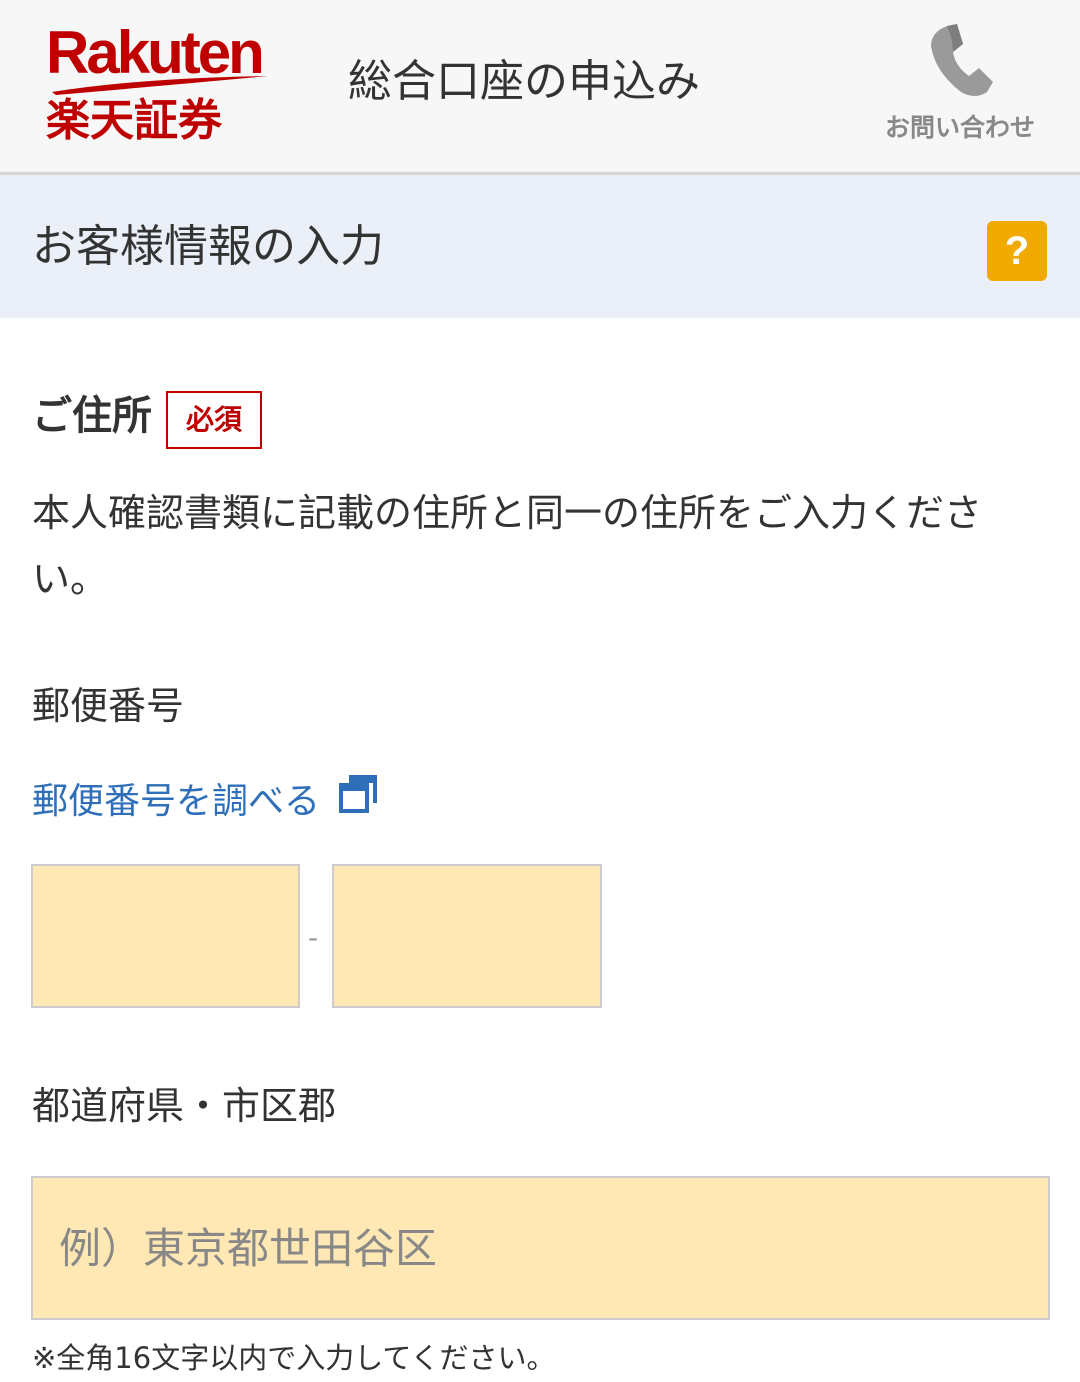 This screenshot has width=1080, height=1382. Describe the element at coordinates (184, 1106) in the screenshot. I see `prefecture-city-label: 都道府県・市区郡` at that location.